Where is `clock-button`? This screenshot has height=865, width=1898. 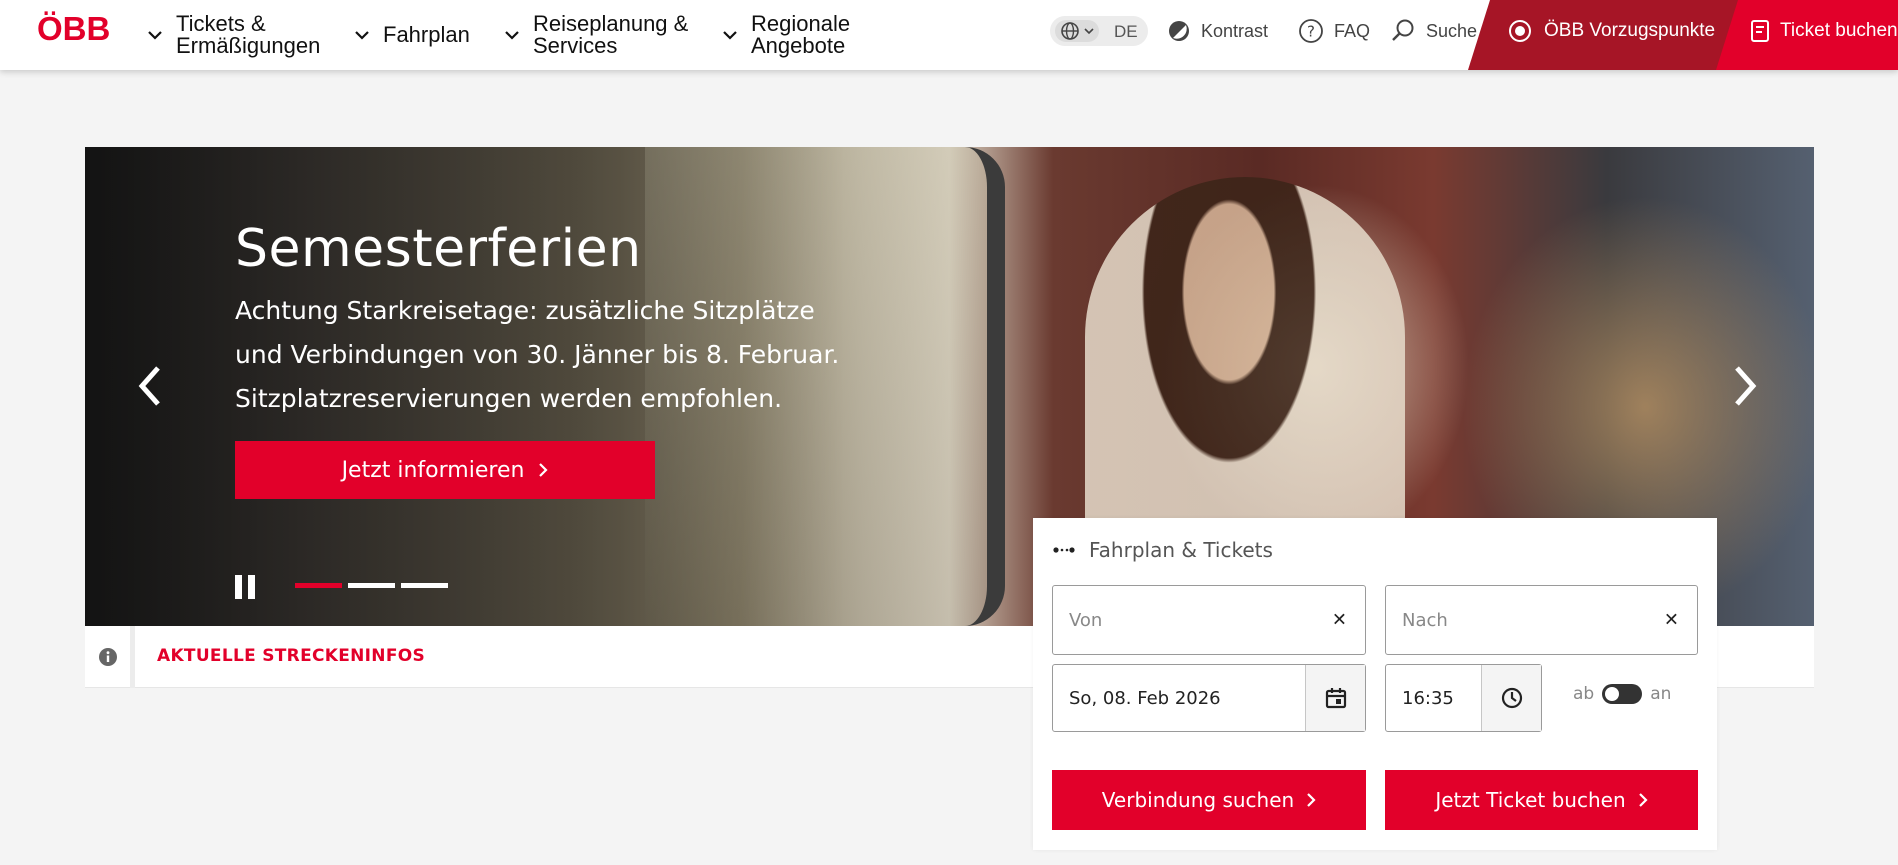 clock-button is located at coordinates (1511, 698).